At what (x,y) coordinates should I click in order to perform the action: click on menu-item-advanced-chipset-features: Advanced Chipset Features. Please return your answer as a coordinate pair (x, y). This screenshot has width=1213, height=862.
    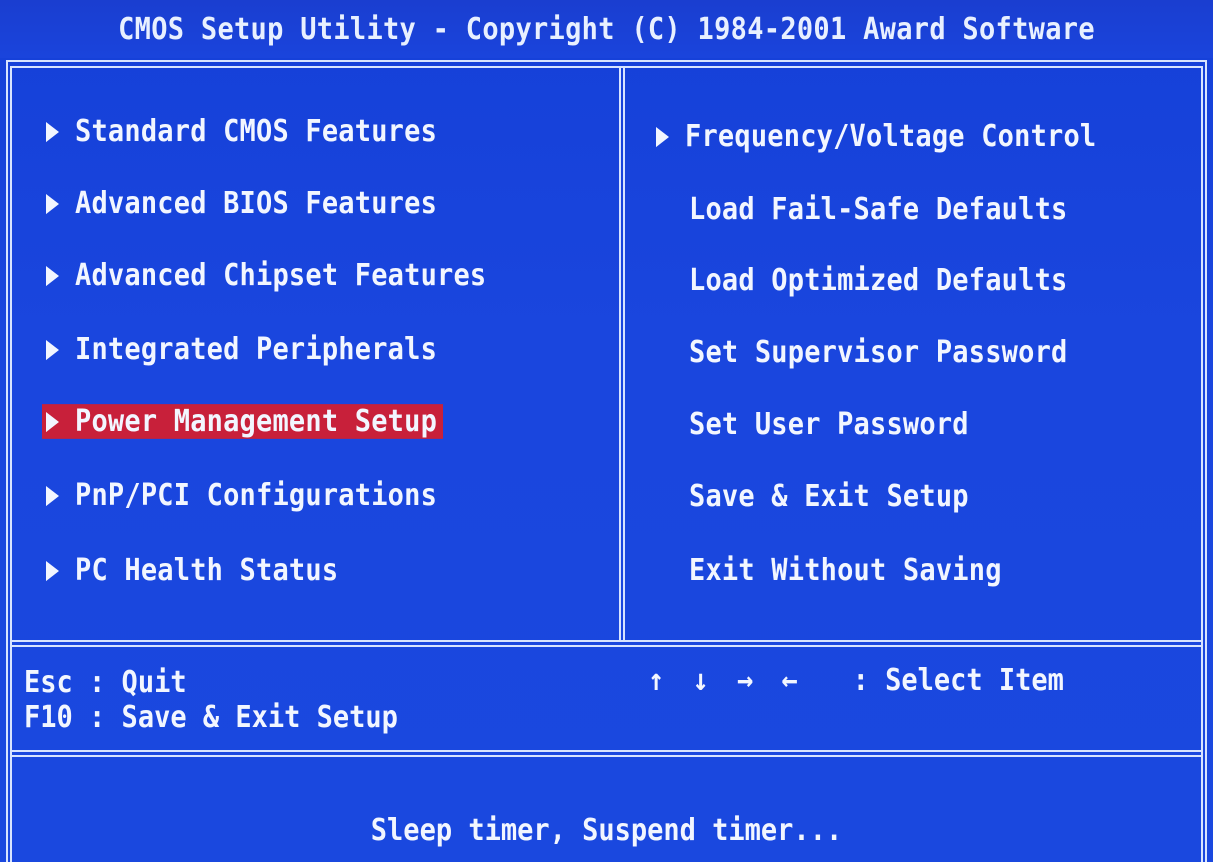
    Looking at the image, I should click on (266, 275).